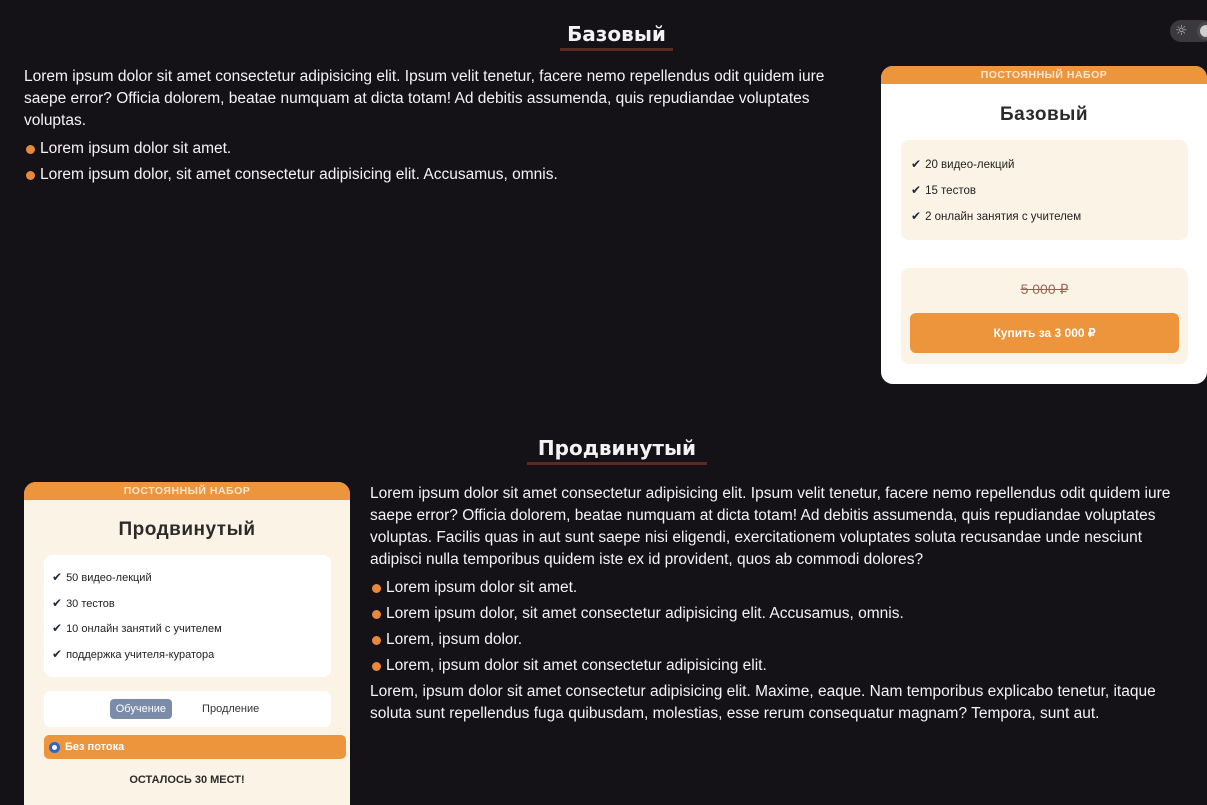 Image resolution: width=1207 pixels, height=805 pixels. What do you see at coordinates (454, 639) in the screenshot?
I see `list-item-text: Lorem, ipsum dolor.` at bounding box center [454, 639].